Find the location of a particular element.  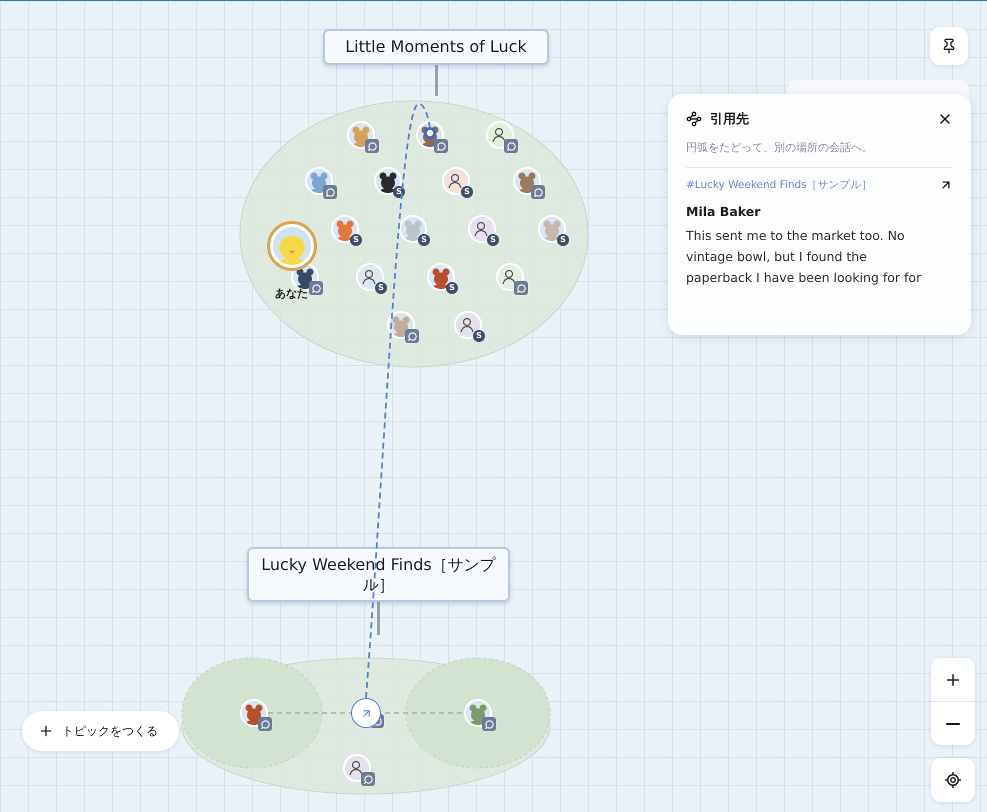

self-label: あなた is located at coordinates (291, 293).